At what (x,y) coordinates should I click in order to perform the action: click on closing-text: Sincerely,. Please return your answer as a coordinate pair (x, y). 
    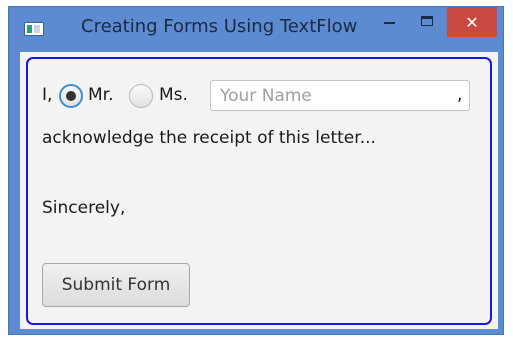
    Looking at the image, I should click on (84, 208).